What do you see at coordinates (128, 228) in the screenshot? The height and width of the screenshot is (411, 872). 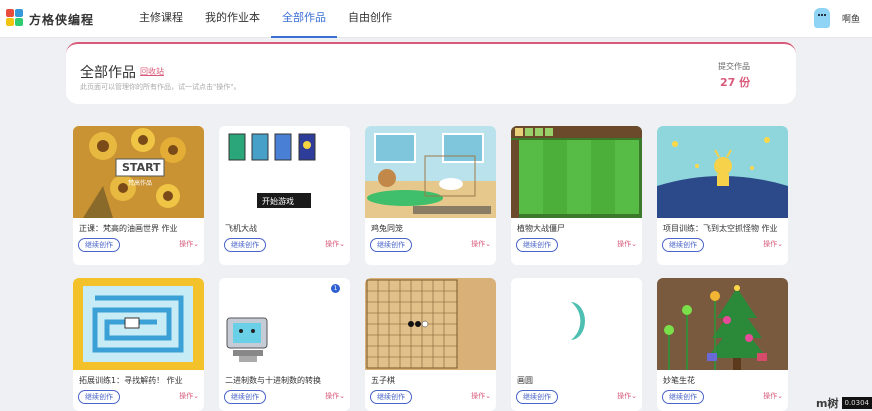 I see `work-title: 正课：梵高的油画世界 作业` at bounding box center [128, 228].